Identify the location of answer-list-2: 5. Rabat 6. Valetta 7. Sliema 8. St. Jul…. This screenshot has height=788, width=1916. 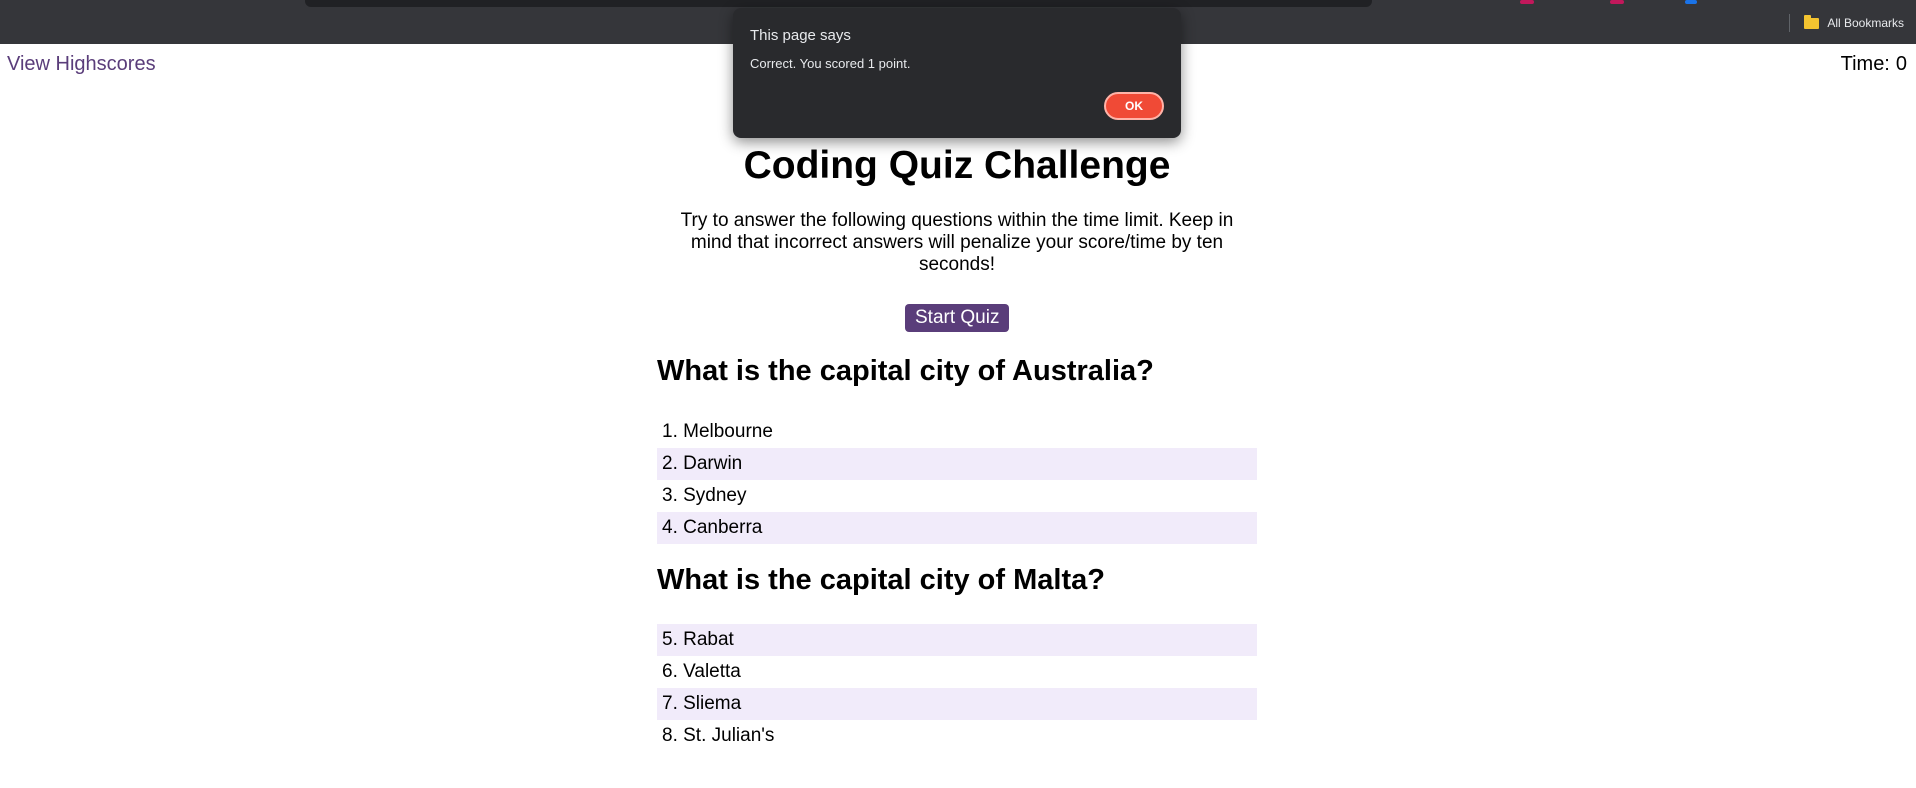
(957, 688).